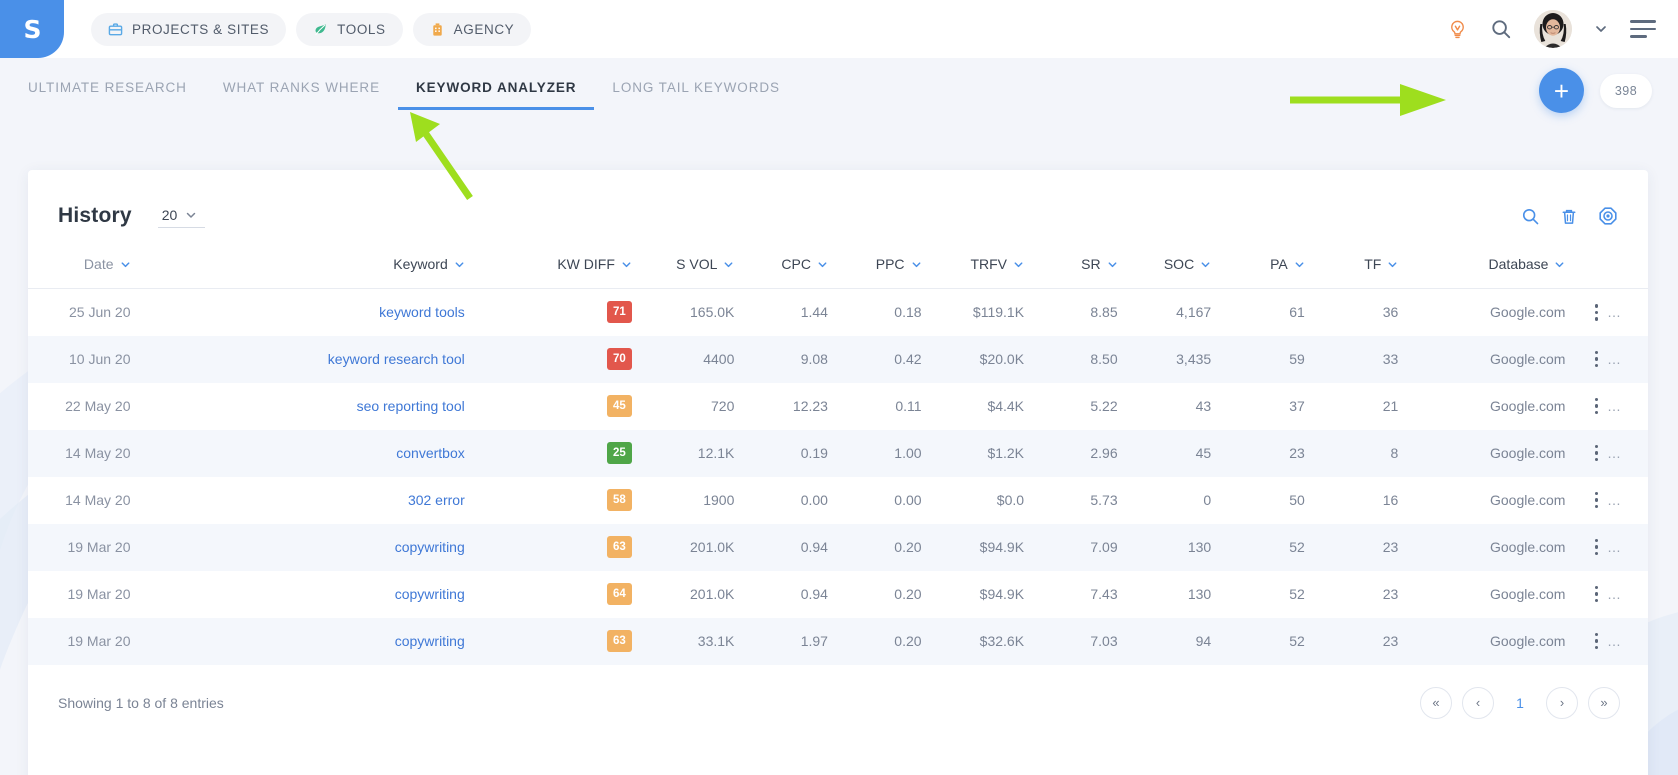  I want to click on first-page: «, so click(1436, 702).